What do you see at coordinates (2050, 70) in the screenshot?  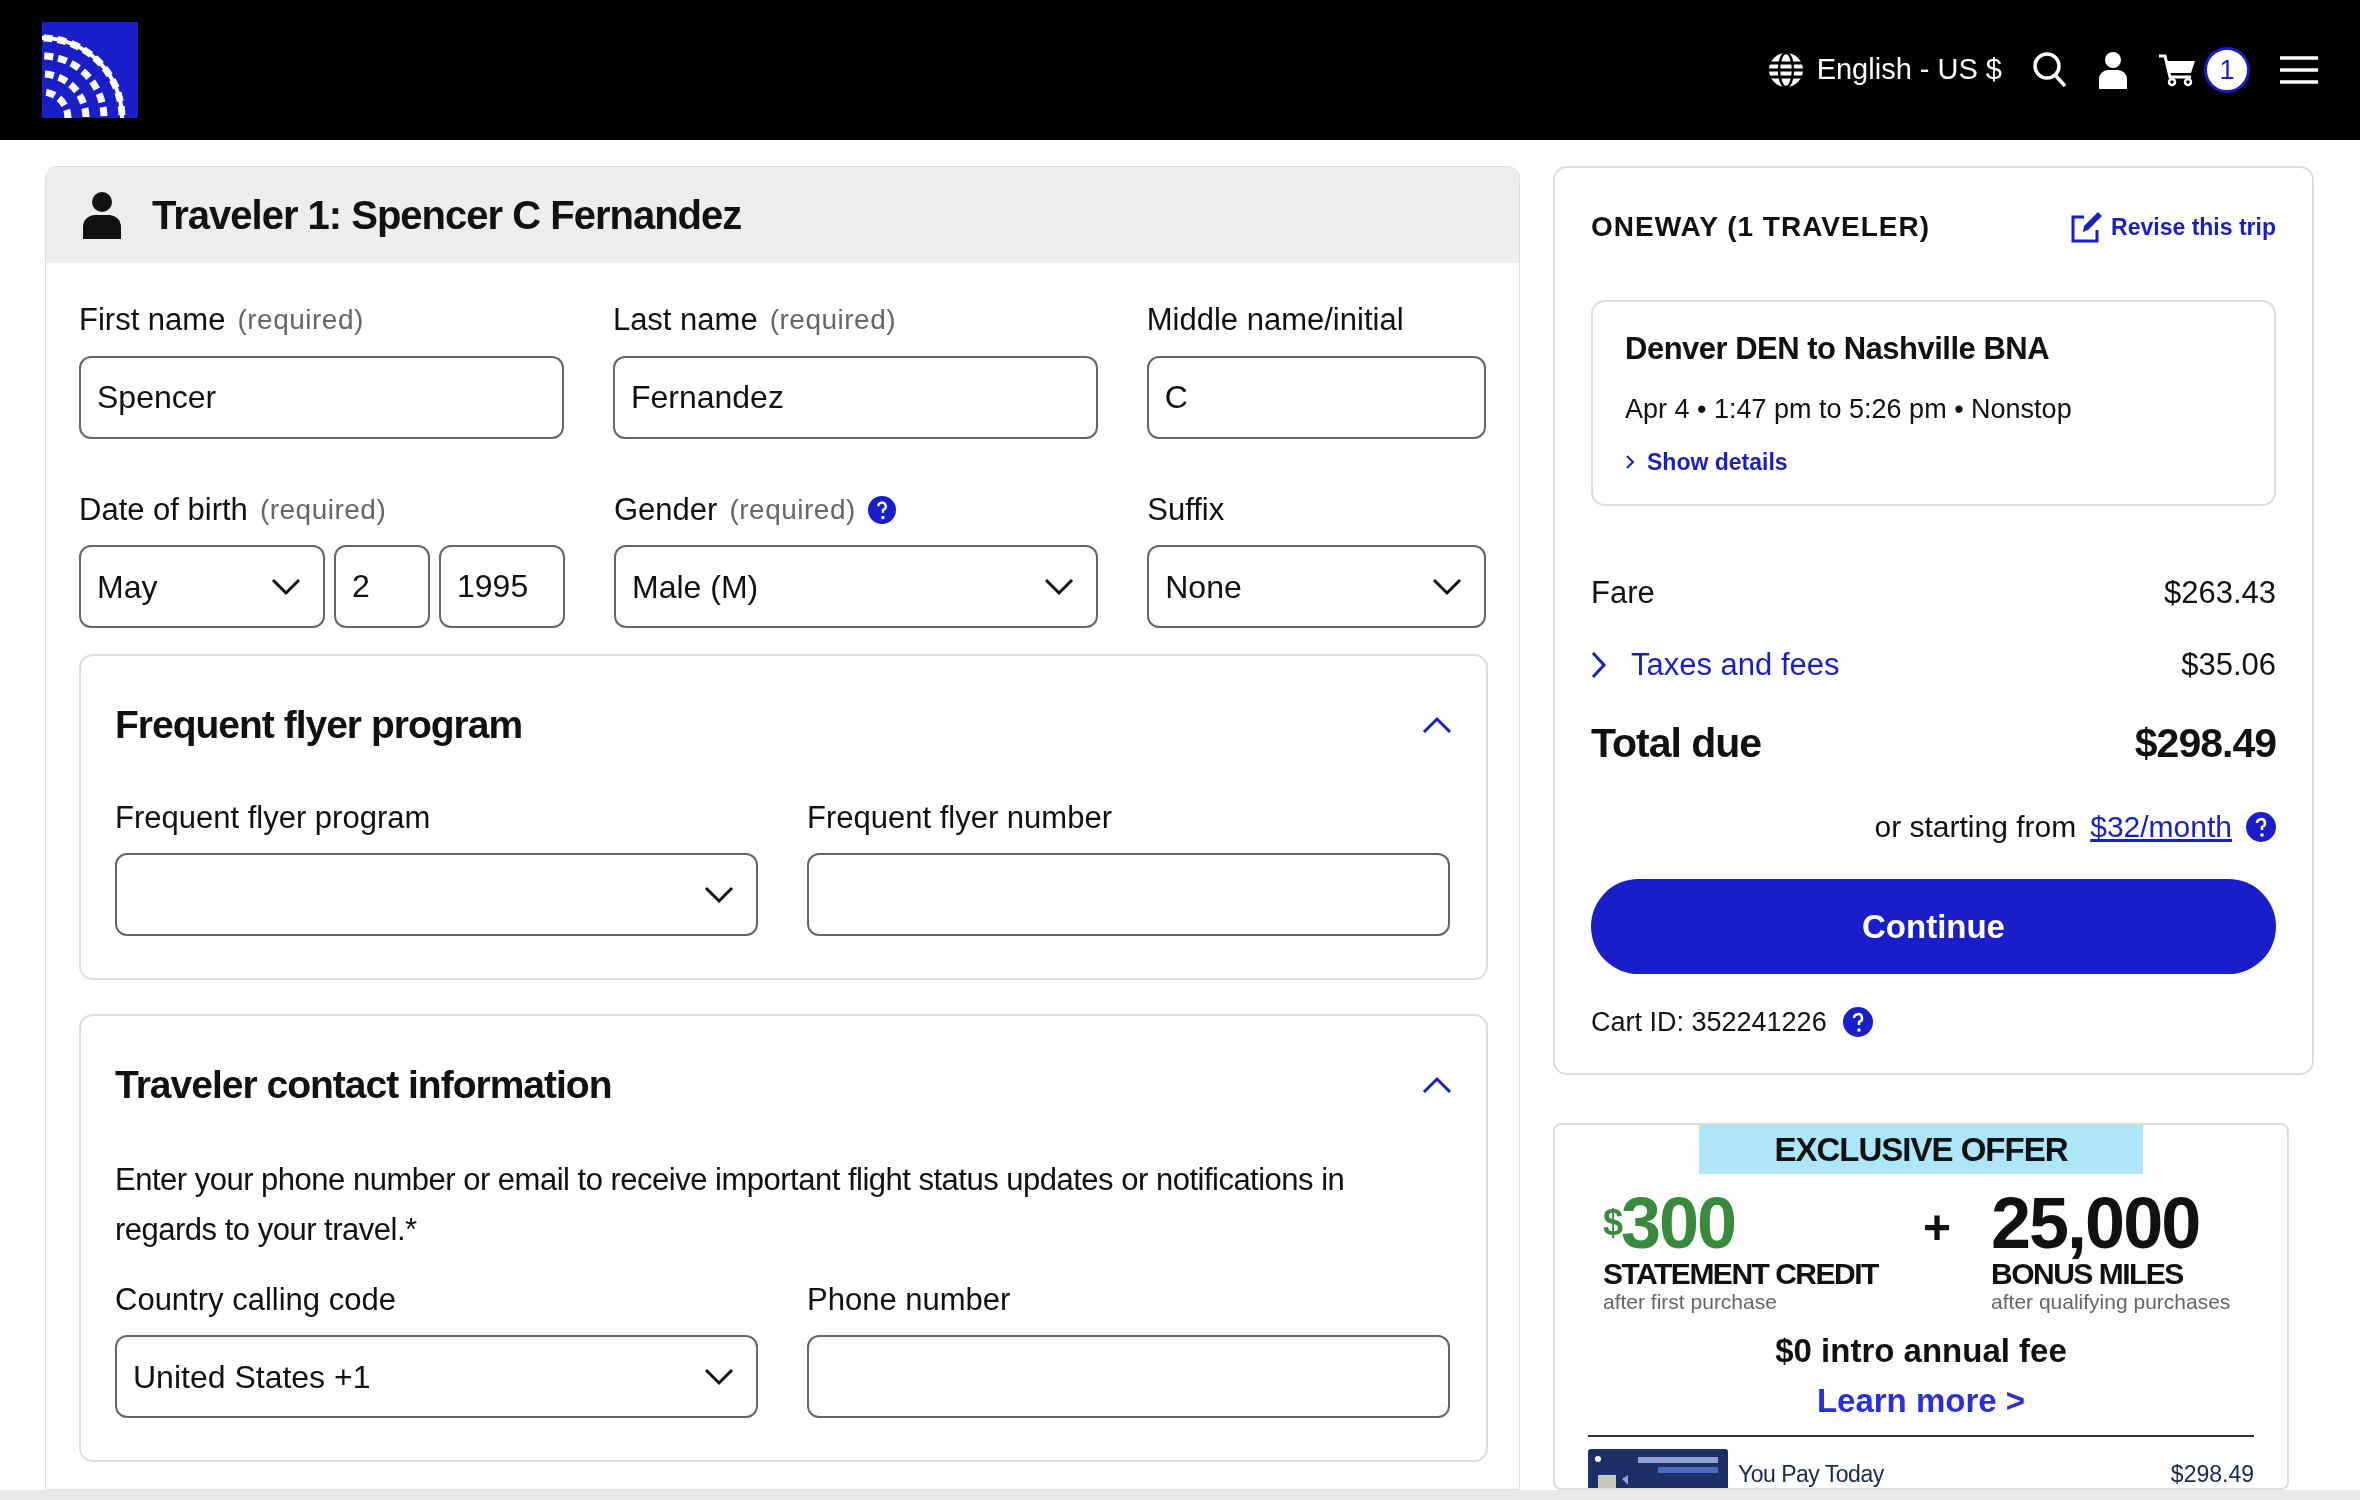 I see `search-icon` at bounding box center [2050, 70].